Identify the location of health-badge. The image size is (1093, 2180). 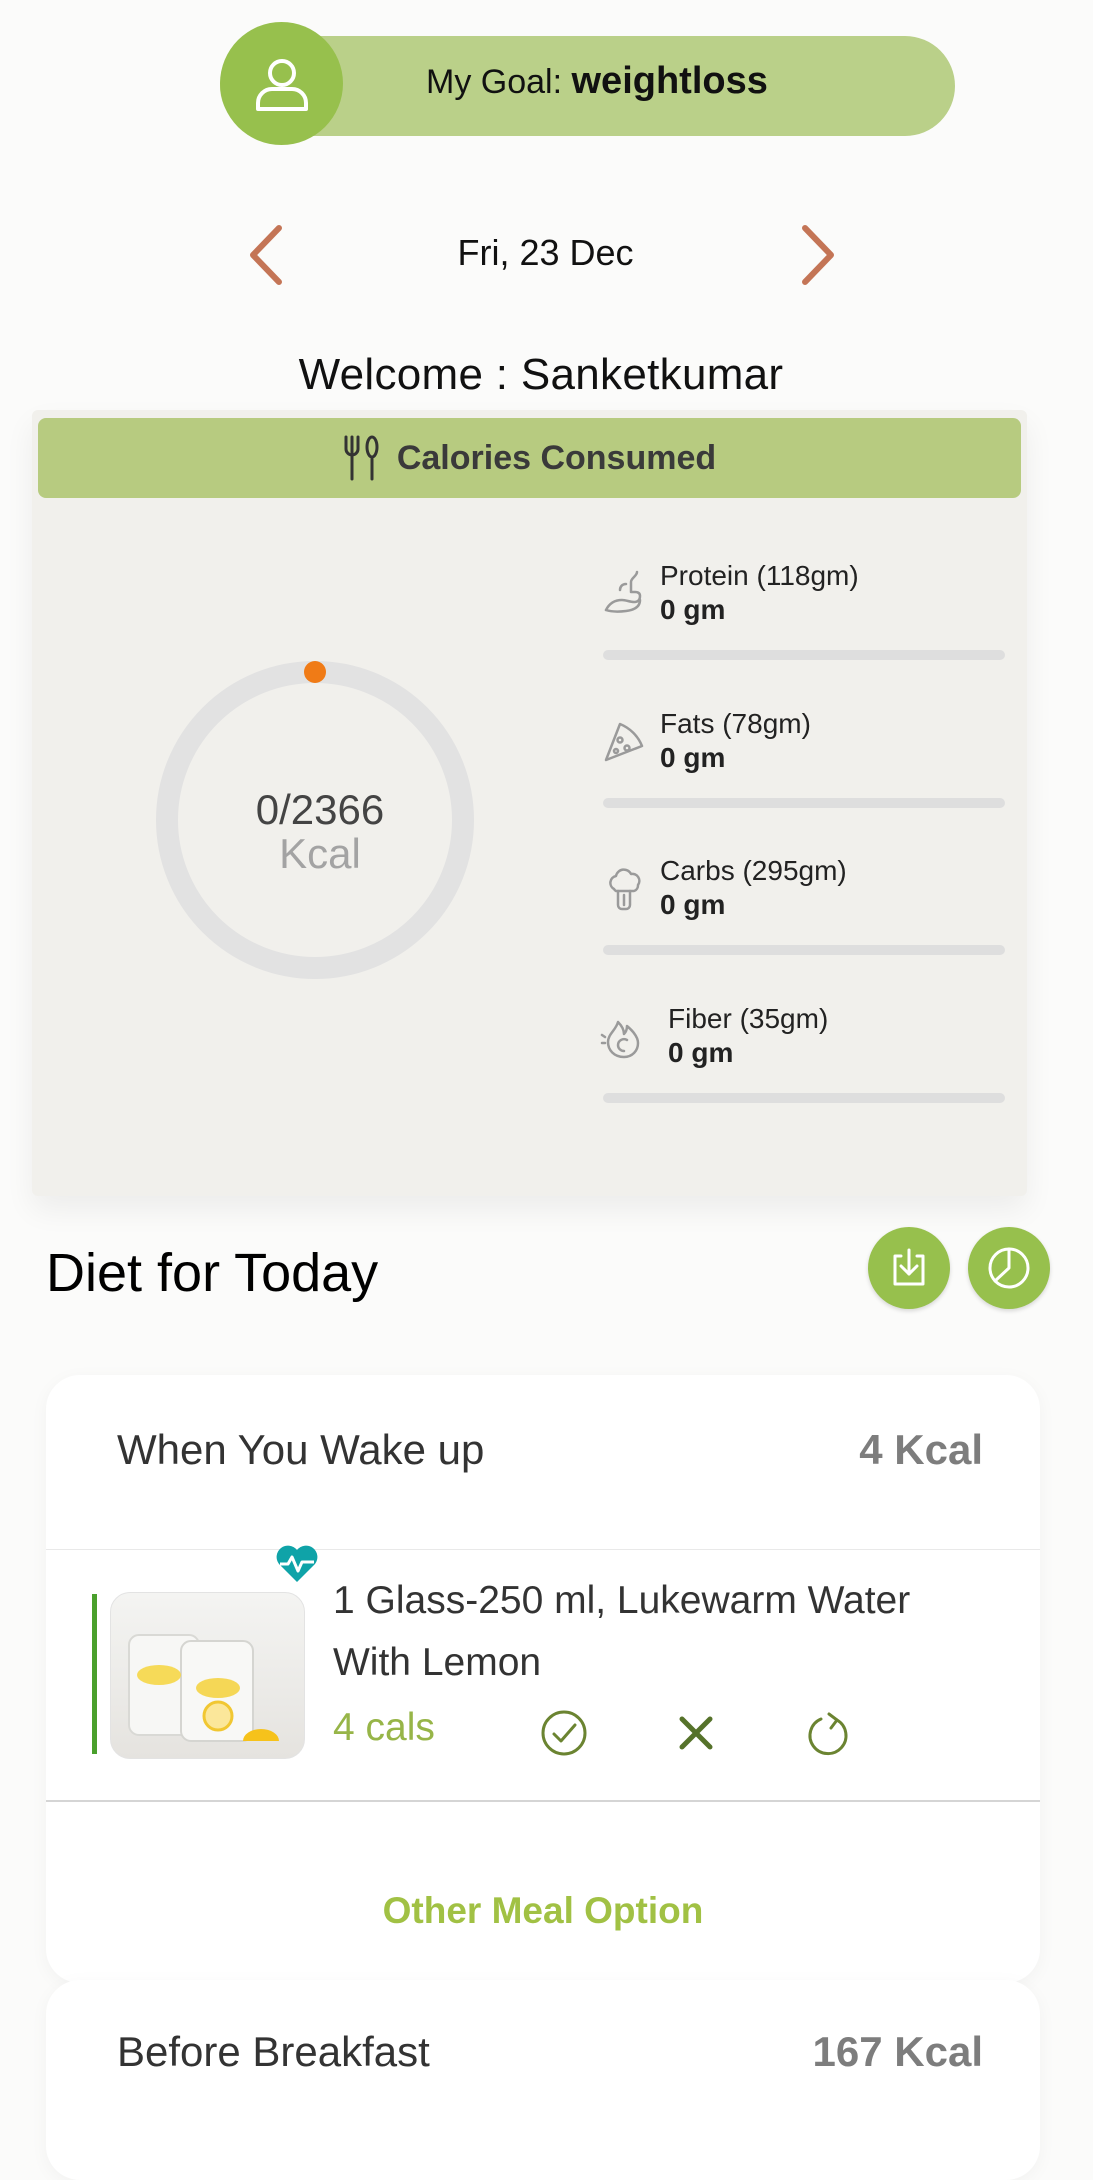
(297, 1564).